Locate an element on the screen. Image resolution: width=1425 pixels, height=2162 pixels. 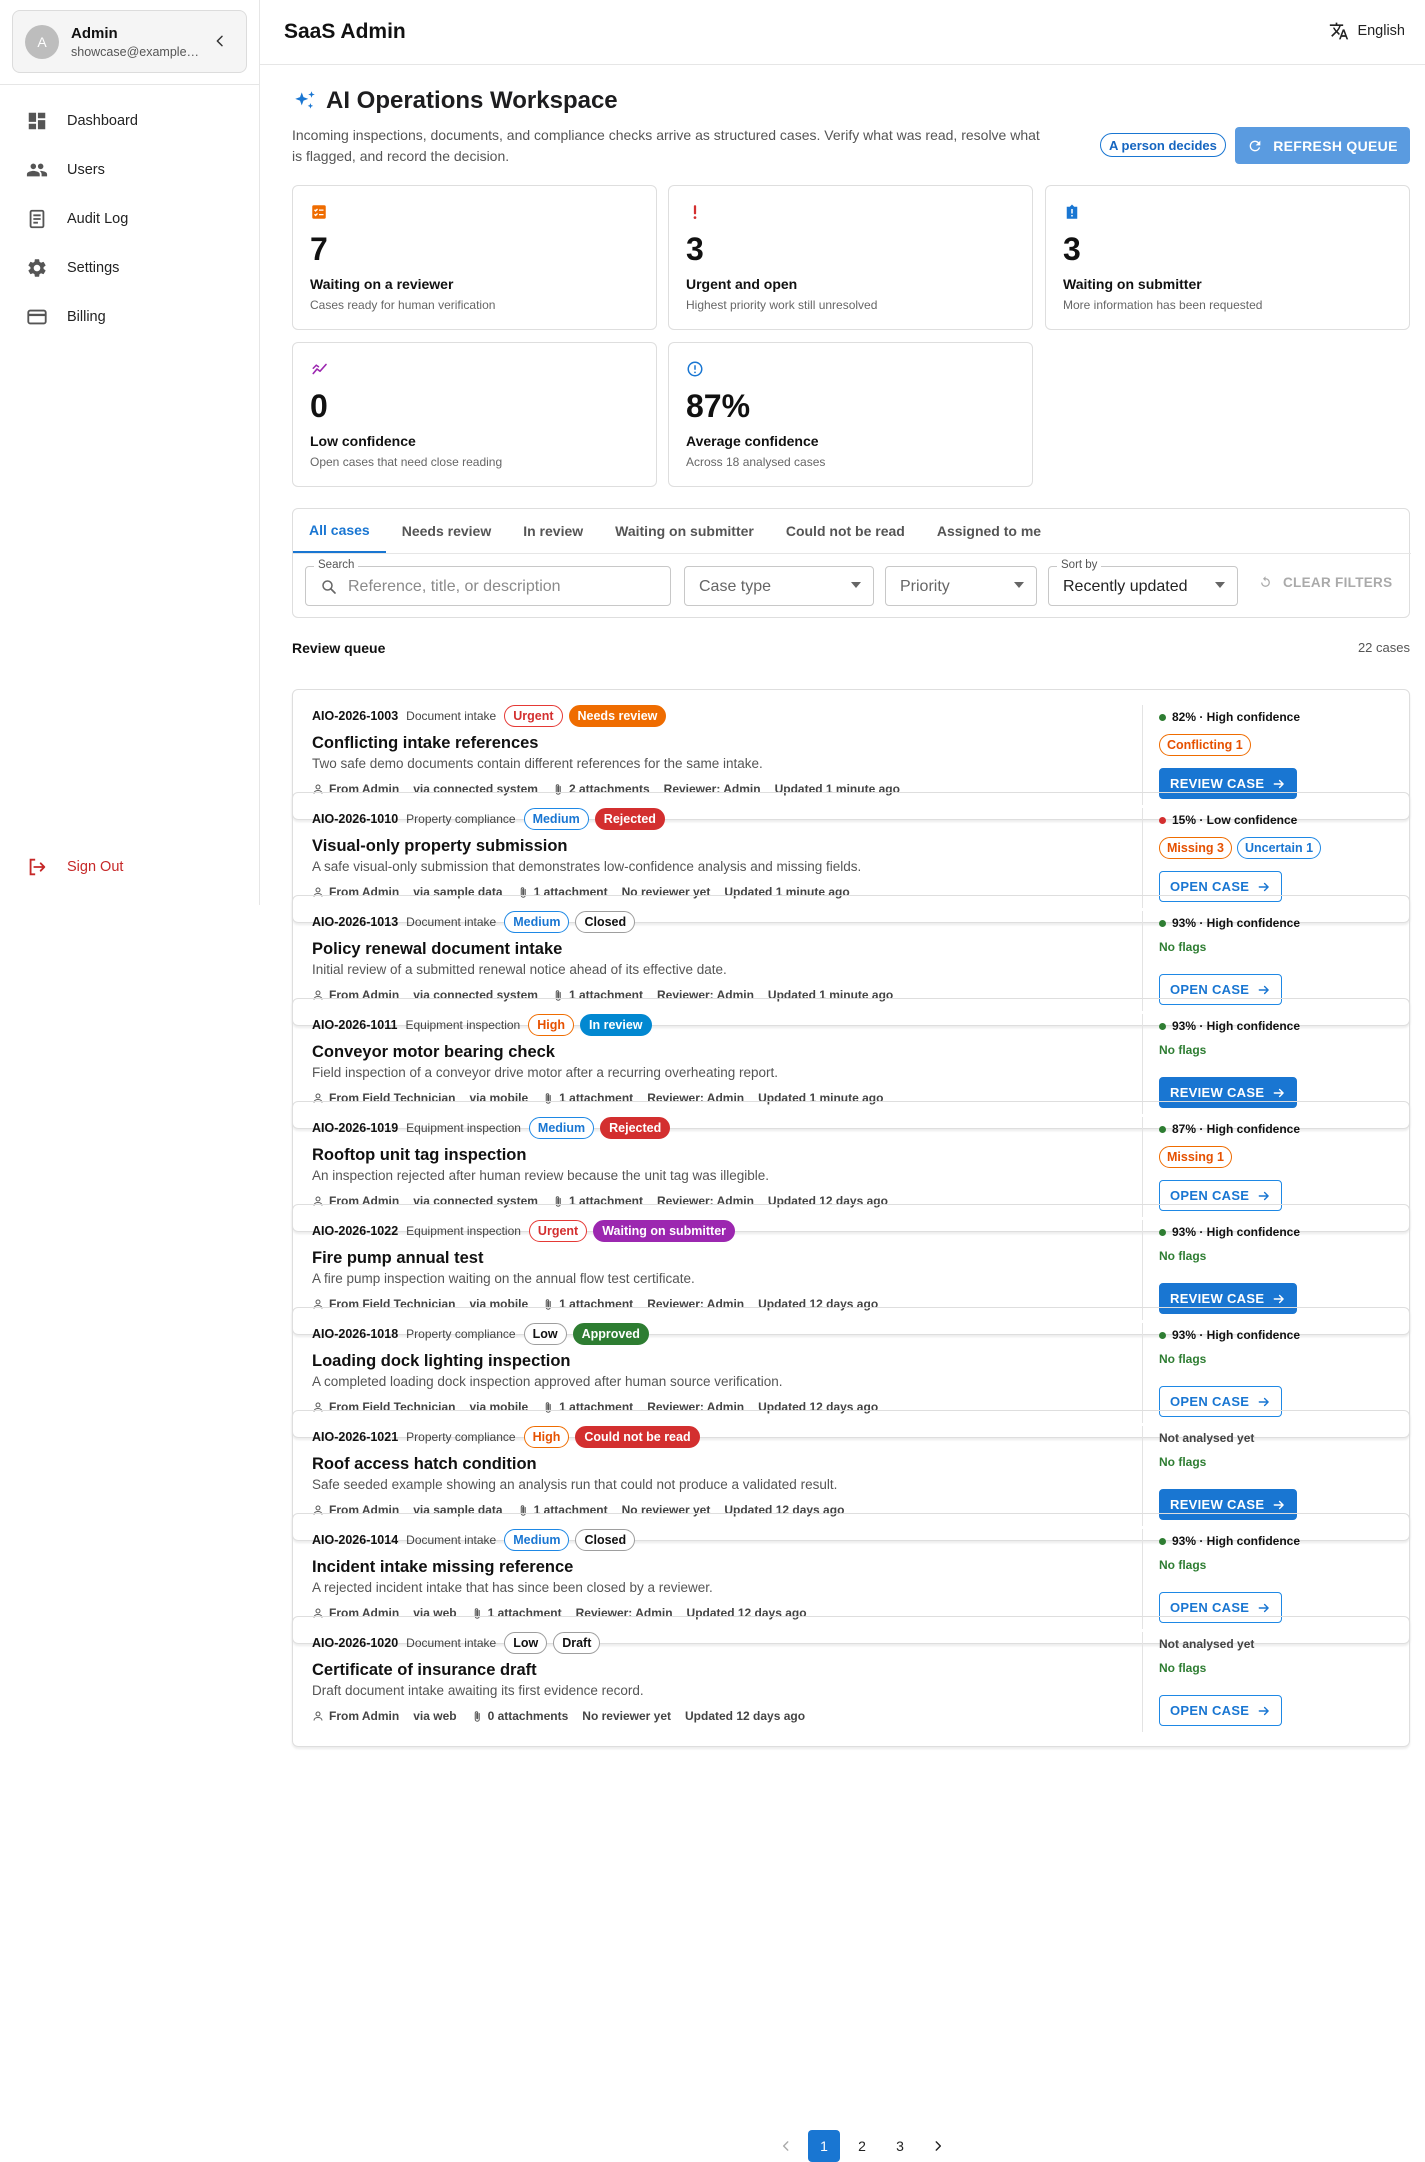
case-meta: AIO-2026-1014 Document intake Medium Closed is located at coordinates (476, 1540).